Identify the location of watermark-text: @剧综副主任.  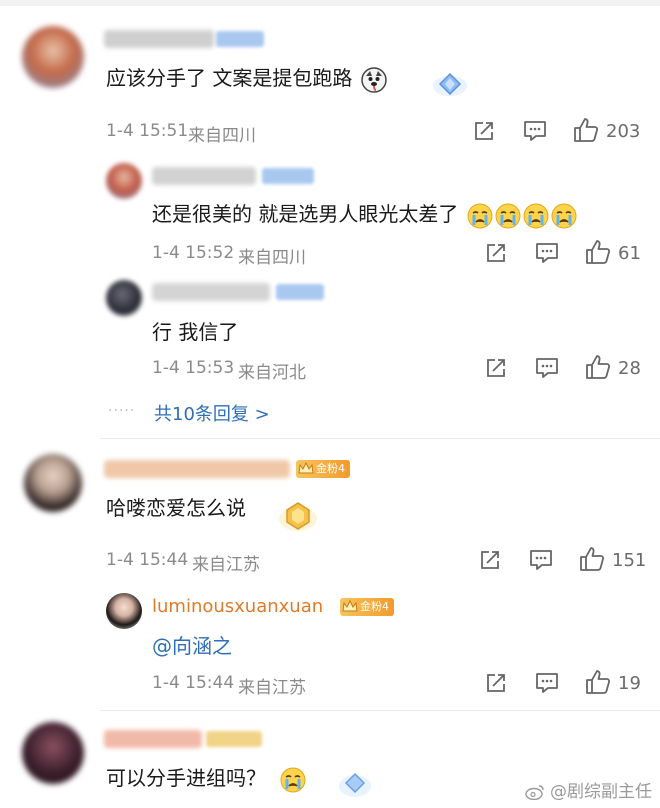
(601, 792).